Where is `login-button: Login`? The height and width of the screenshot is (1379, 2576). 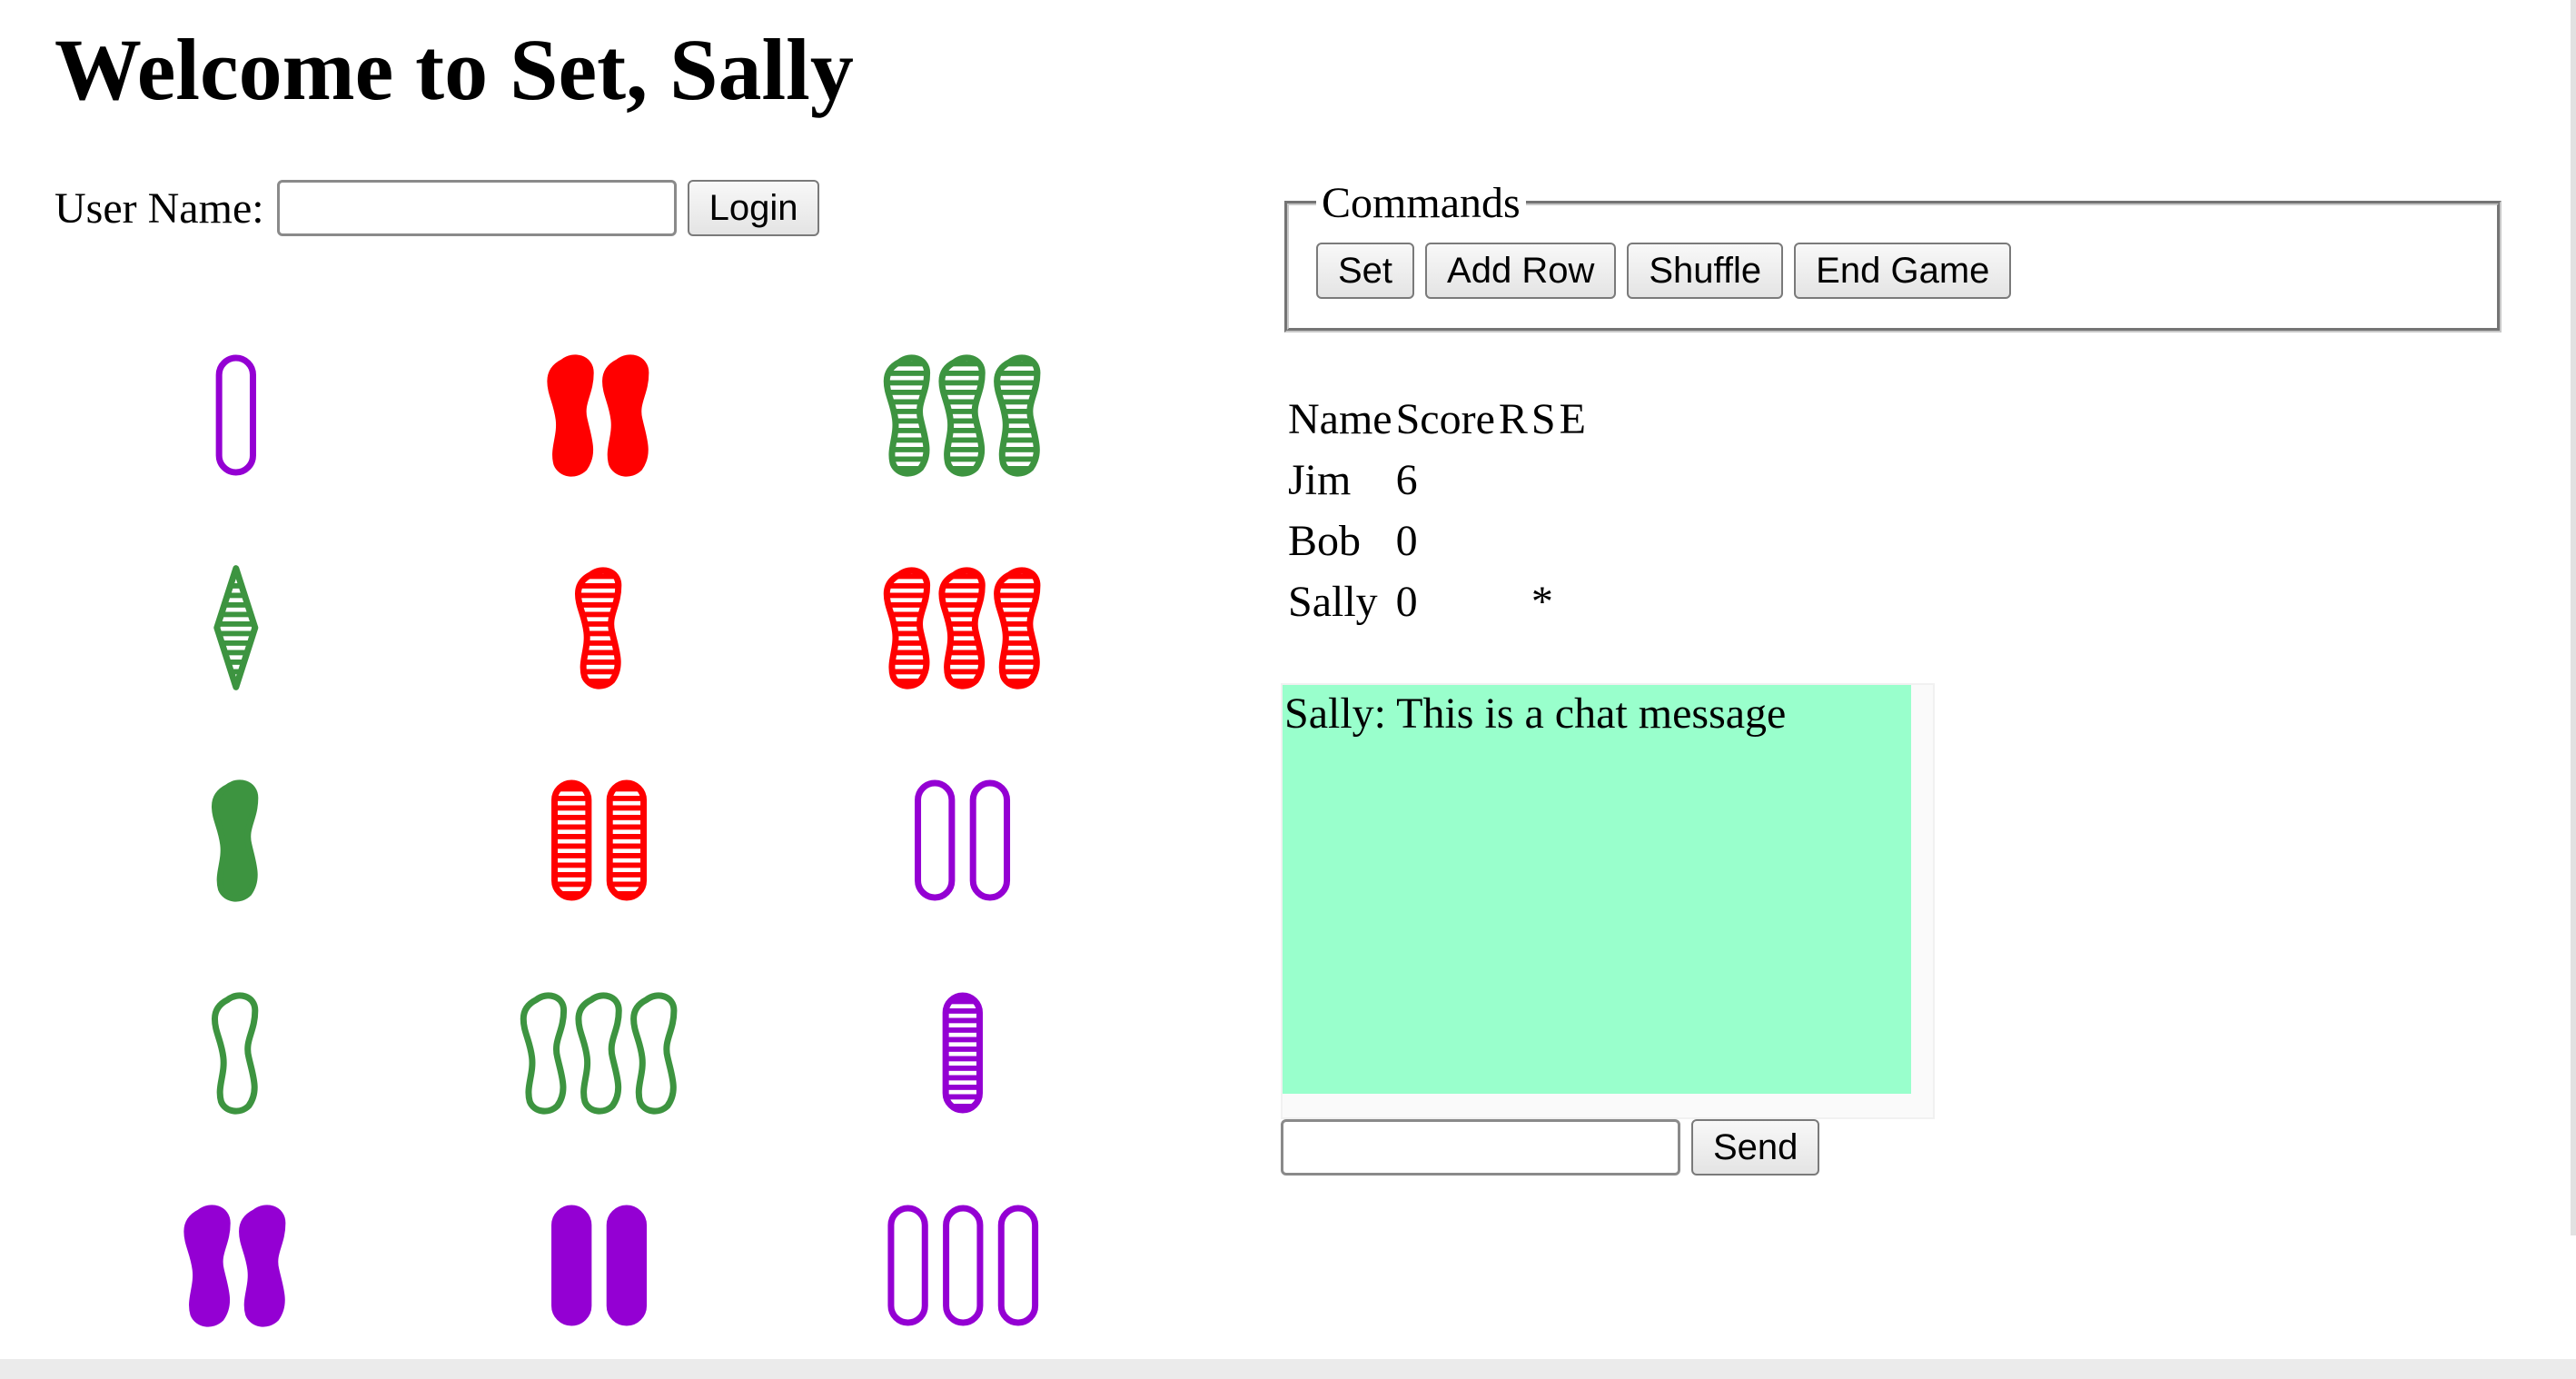
login-button: Login is located at coordinates (753, 208).